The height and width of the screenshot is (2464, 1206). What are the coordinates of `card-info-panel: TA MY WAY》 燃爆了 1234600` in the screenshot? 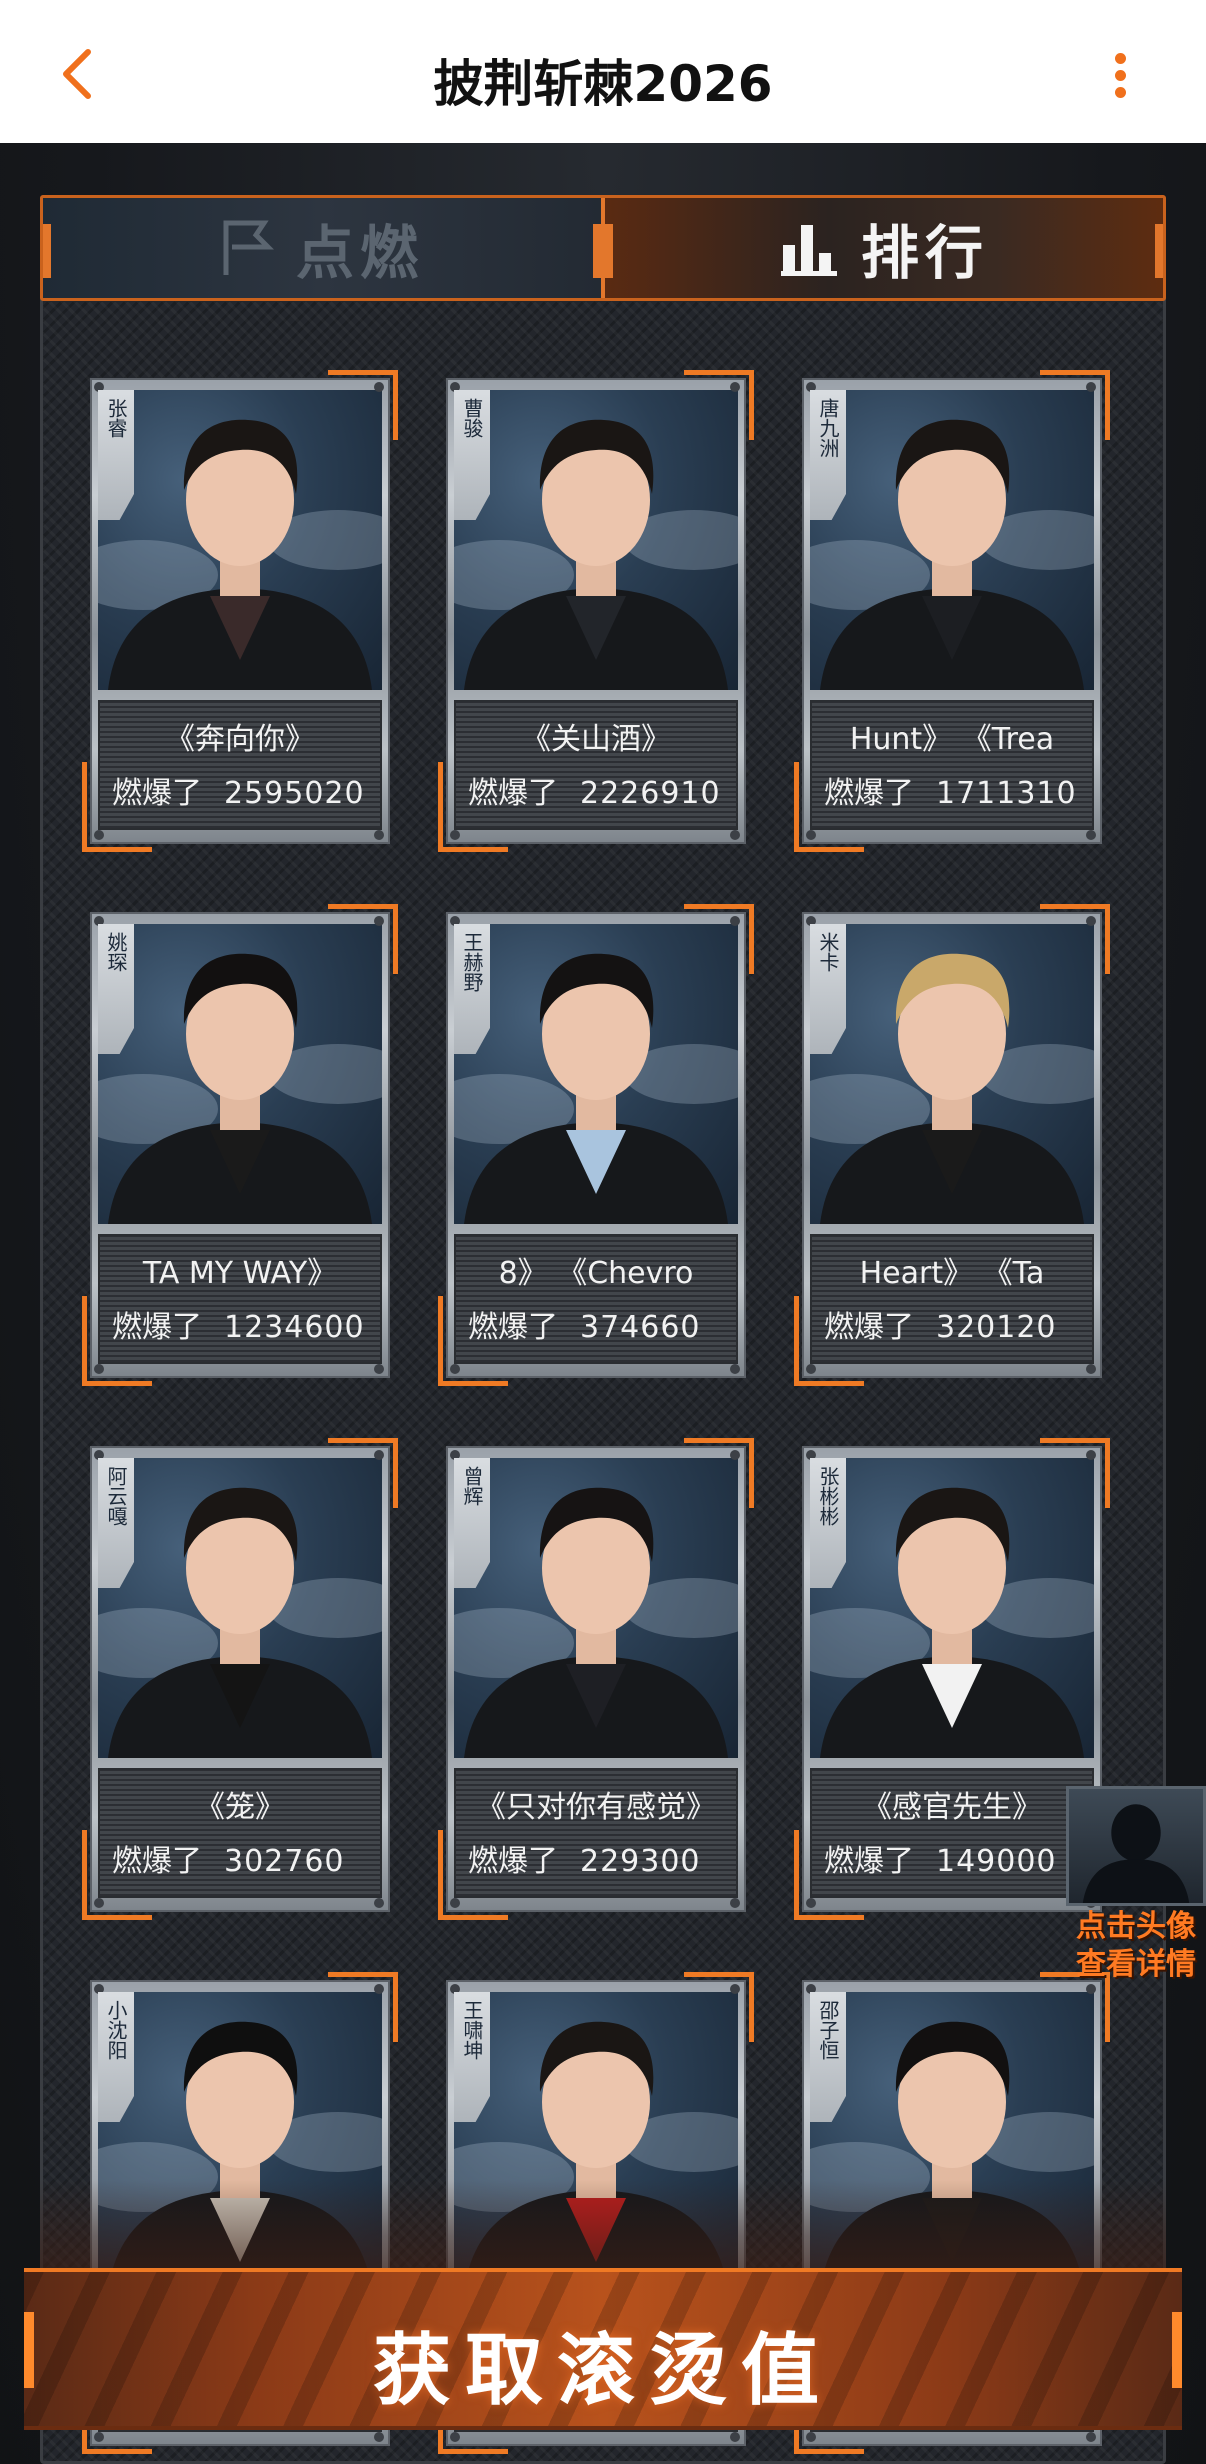 It's located at (240, 1299).